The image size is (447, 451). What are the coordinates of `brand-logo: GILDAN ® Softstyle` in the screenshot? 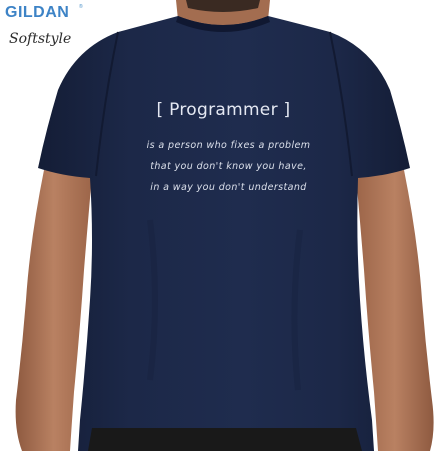 It's located at (65, 29).